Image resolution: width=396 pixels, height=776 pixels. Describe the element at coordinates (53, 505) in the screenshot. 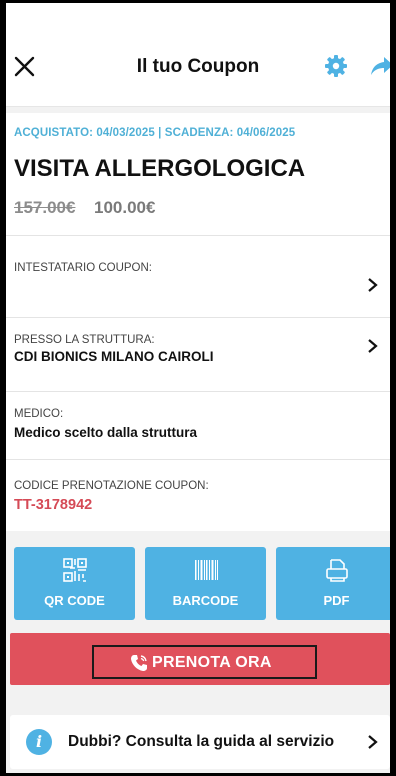

I see `booking-code-value: TT-3178942` at that location.